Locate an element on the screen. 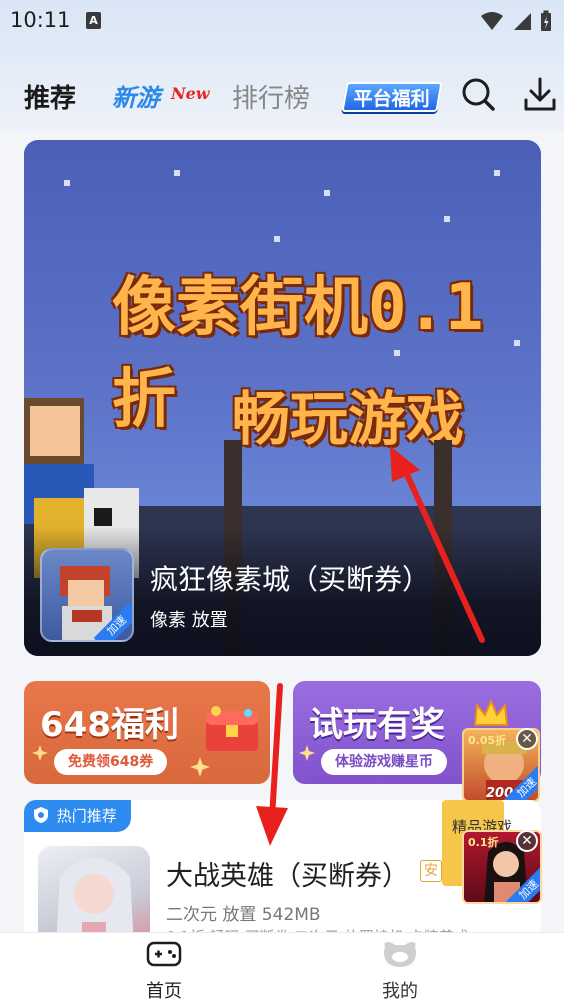 Image resolution: width=564 pixels, height=1004 pixels. ad-price-label: 0.1折 is located at coordinates (483, 842).